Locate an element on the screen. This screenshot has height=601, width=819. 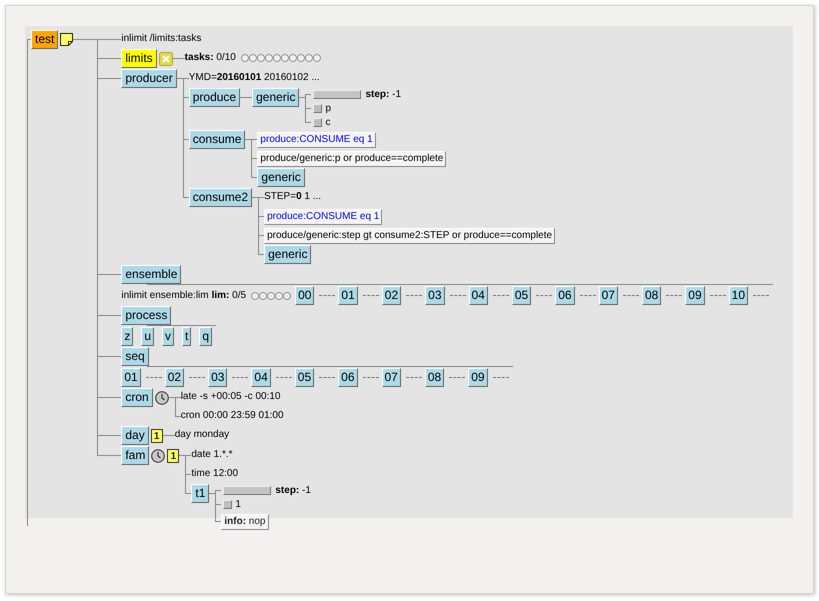
tree-node: producer is located at coordinates (149, 78).